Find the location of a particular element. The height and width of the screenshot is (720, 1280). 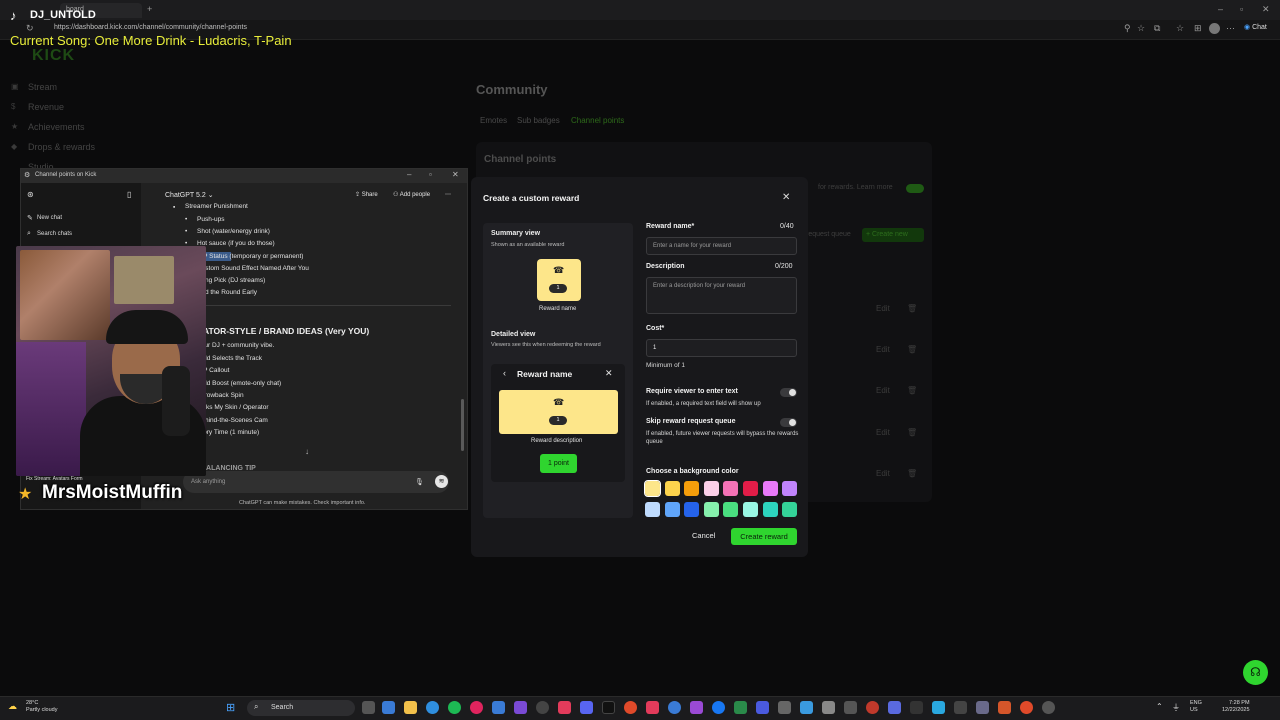

copilot-chat-button: ◉ Chat is located at coordinates (1255, 27).